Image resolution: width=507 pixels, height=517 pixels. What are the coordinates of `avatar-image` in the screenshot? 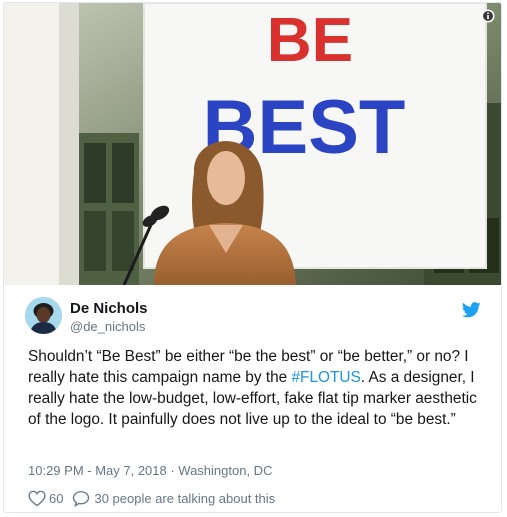 It's located at (43, 315).